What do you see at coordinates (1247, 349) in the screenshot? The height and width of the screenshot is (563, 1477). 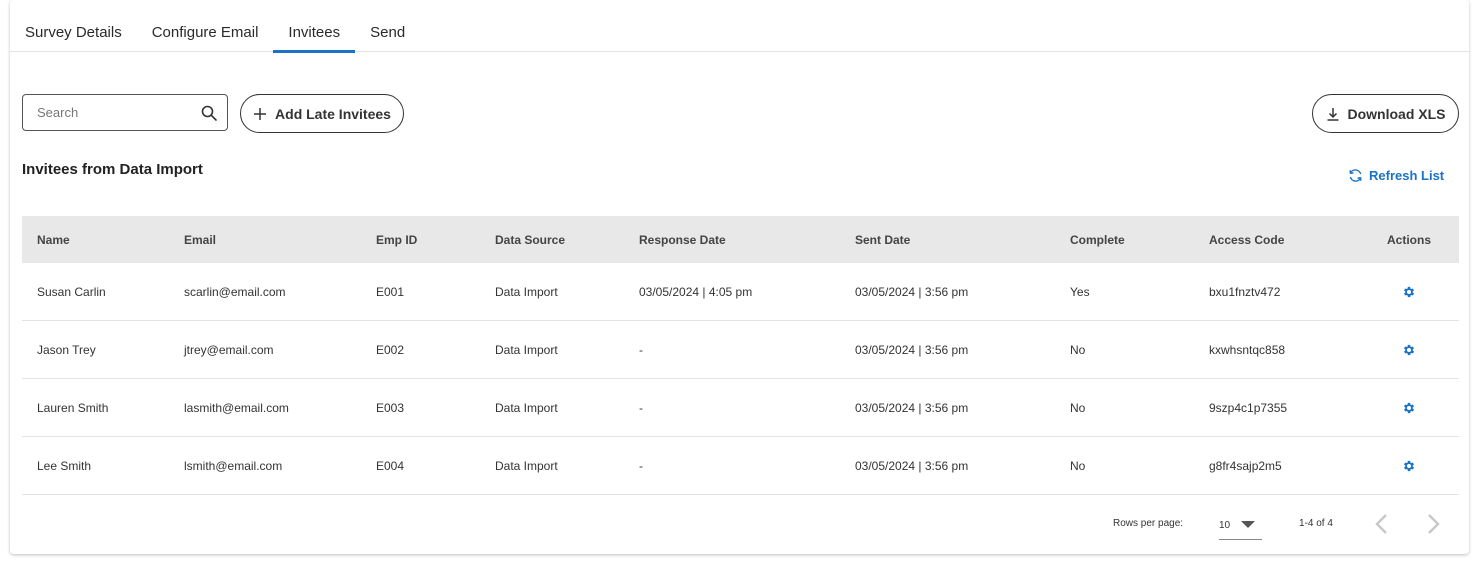 I see `cell-access-code: kxwhsntqc858` at bounding box center [1247, 349].